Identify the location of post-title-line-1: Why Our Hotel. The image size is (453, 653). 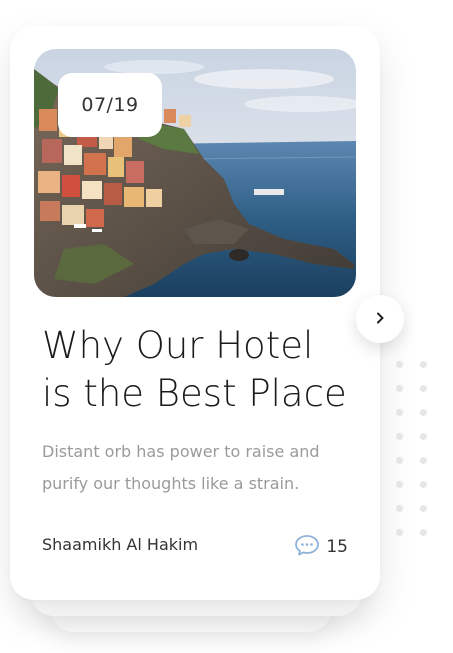
(197, 346).